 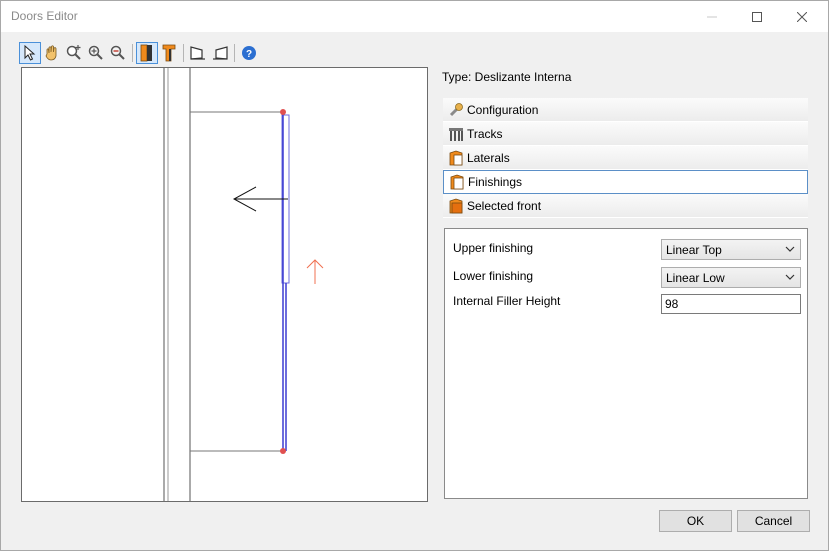 What do you see at coordinates (456, 110) in the screenshot?
I see `wrench-icon` at bounding box center [456, 110].